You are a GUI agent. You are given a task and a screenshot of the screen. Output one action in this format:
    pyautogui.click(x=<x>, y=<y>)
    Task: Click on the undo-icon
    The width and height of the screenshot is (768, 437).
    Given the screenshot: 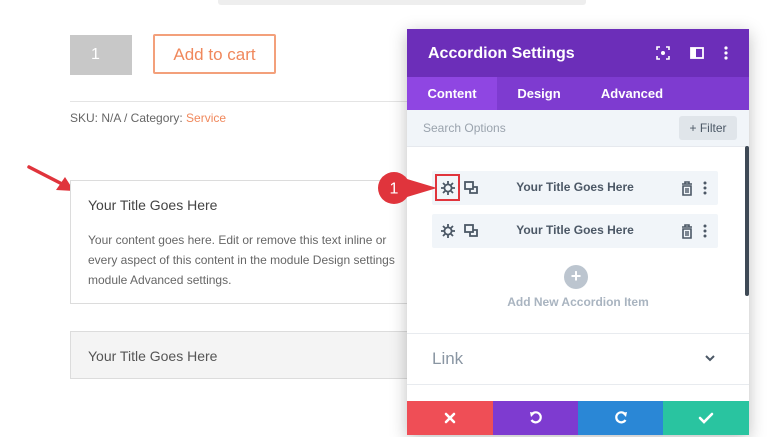 What is the action you would take?
    pyautogui.click(x=536, y=417)
    